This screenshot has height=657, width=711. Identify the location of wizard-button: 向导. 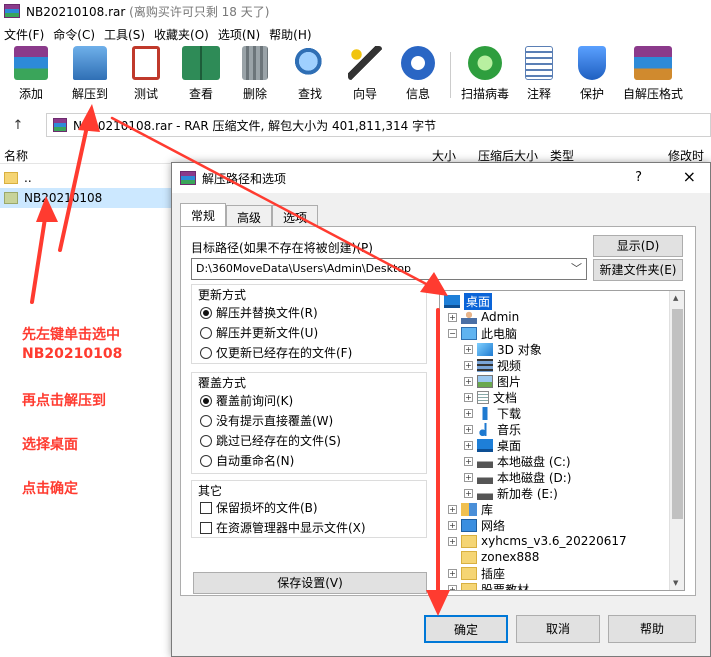
(365, 76).